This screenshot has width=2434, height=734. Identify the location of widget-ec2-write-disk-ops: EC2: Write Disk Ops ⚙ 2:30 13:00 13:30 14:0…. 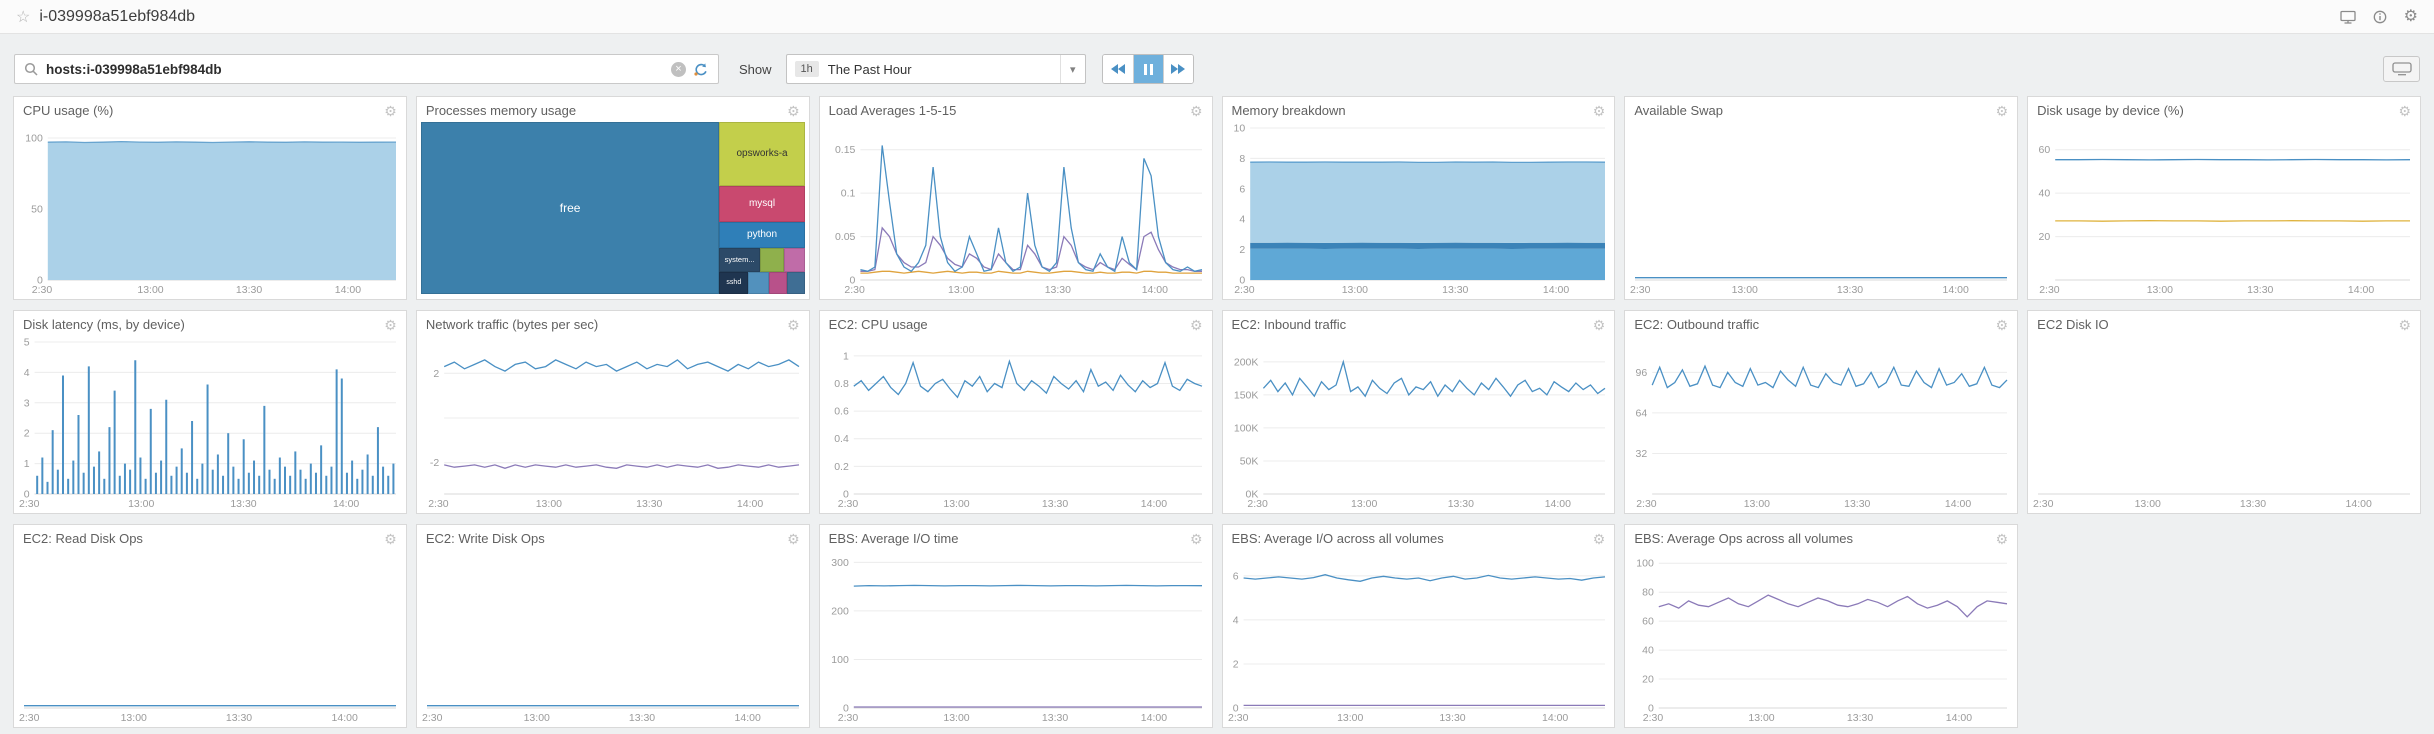
(612, 626).